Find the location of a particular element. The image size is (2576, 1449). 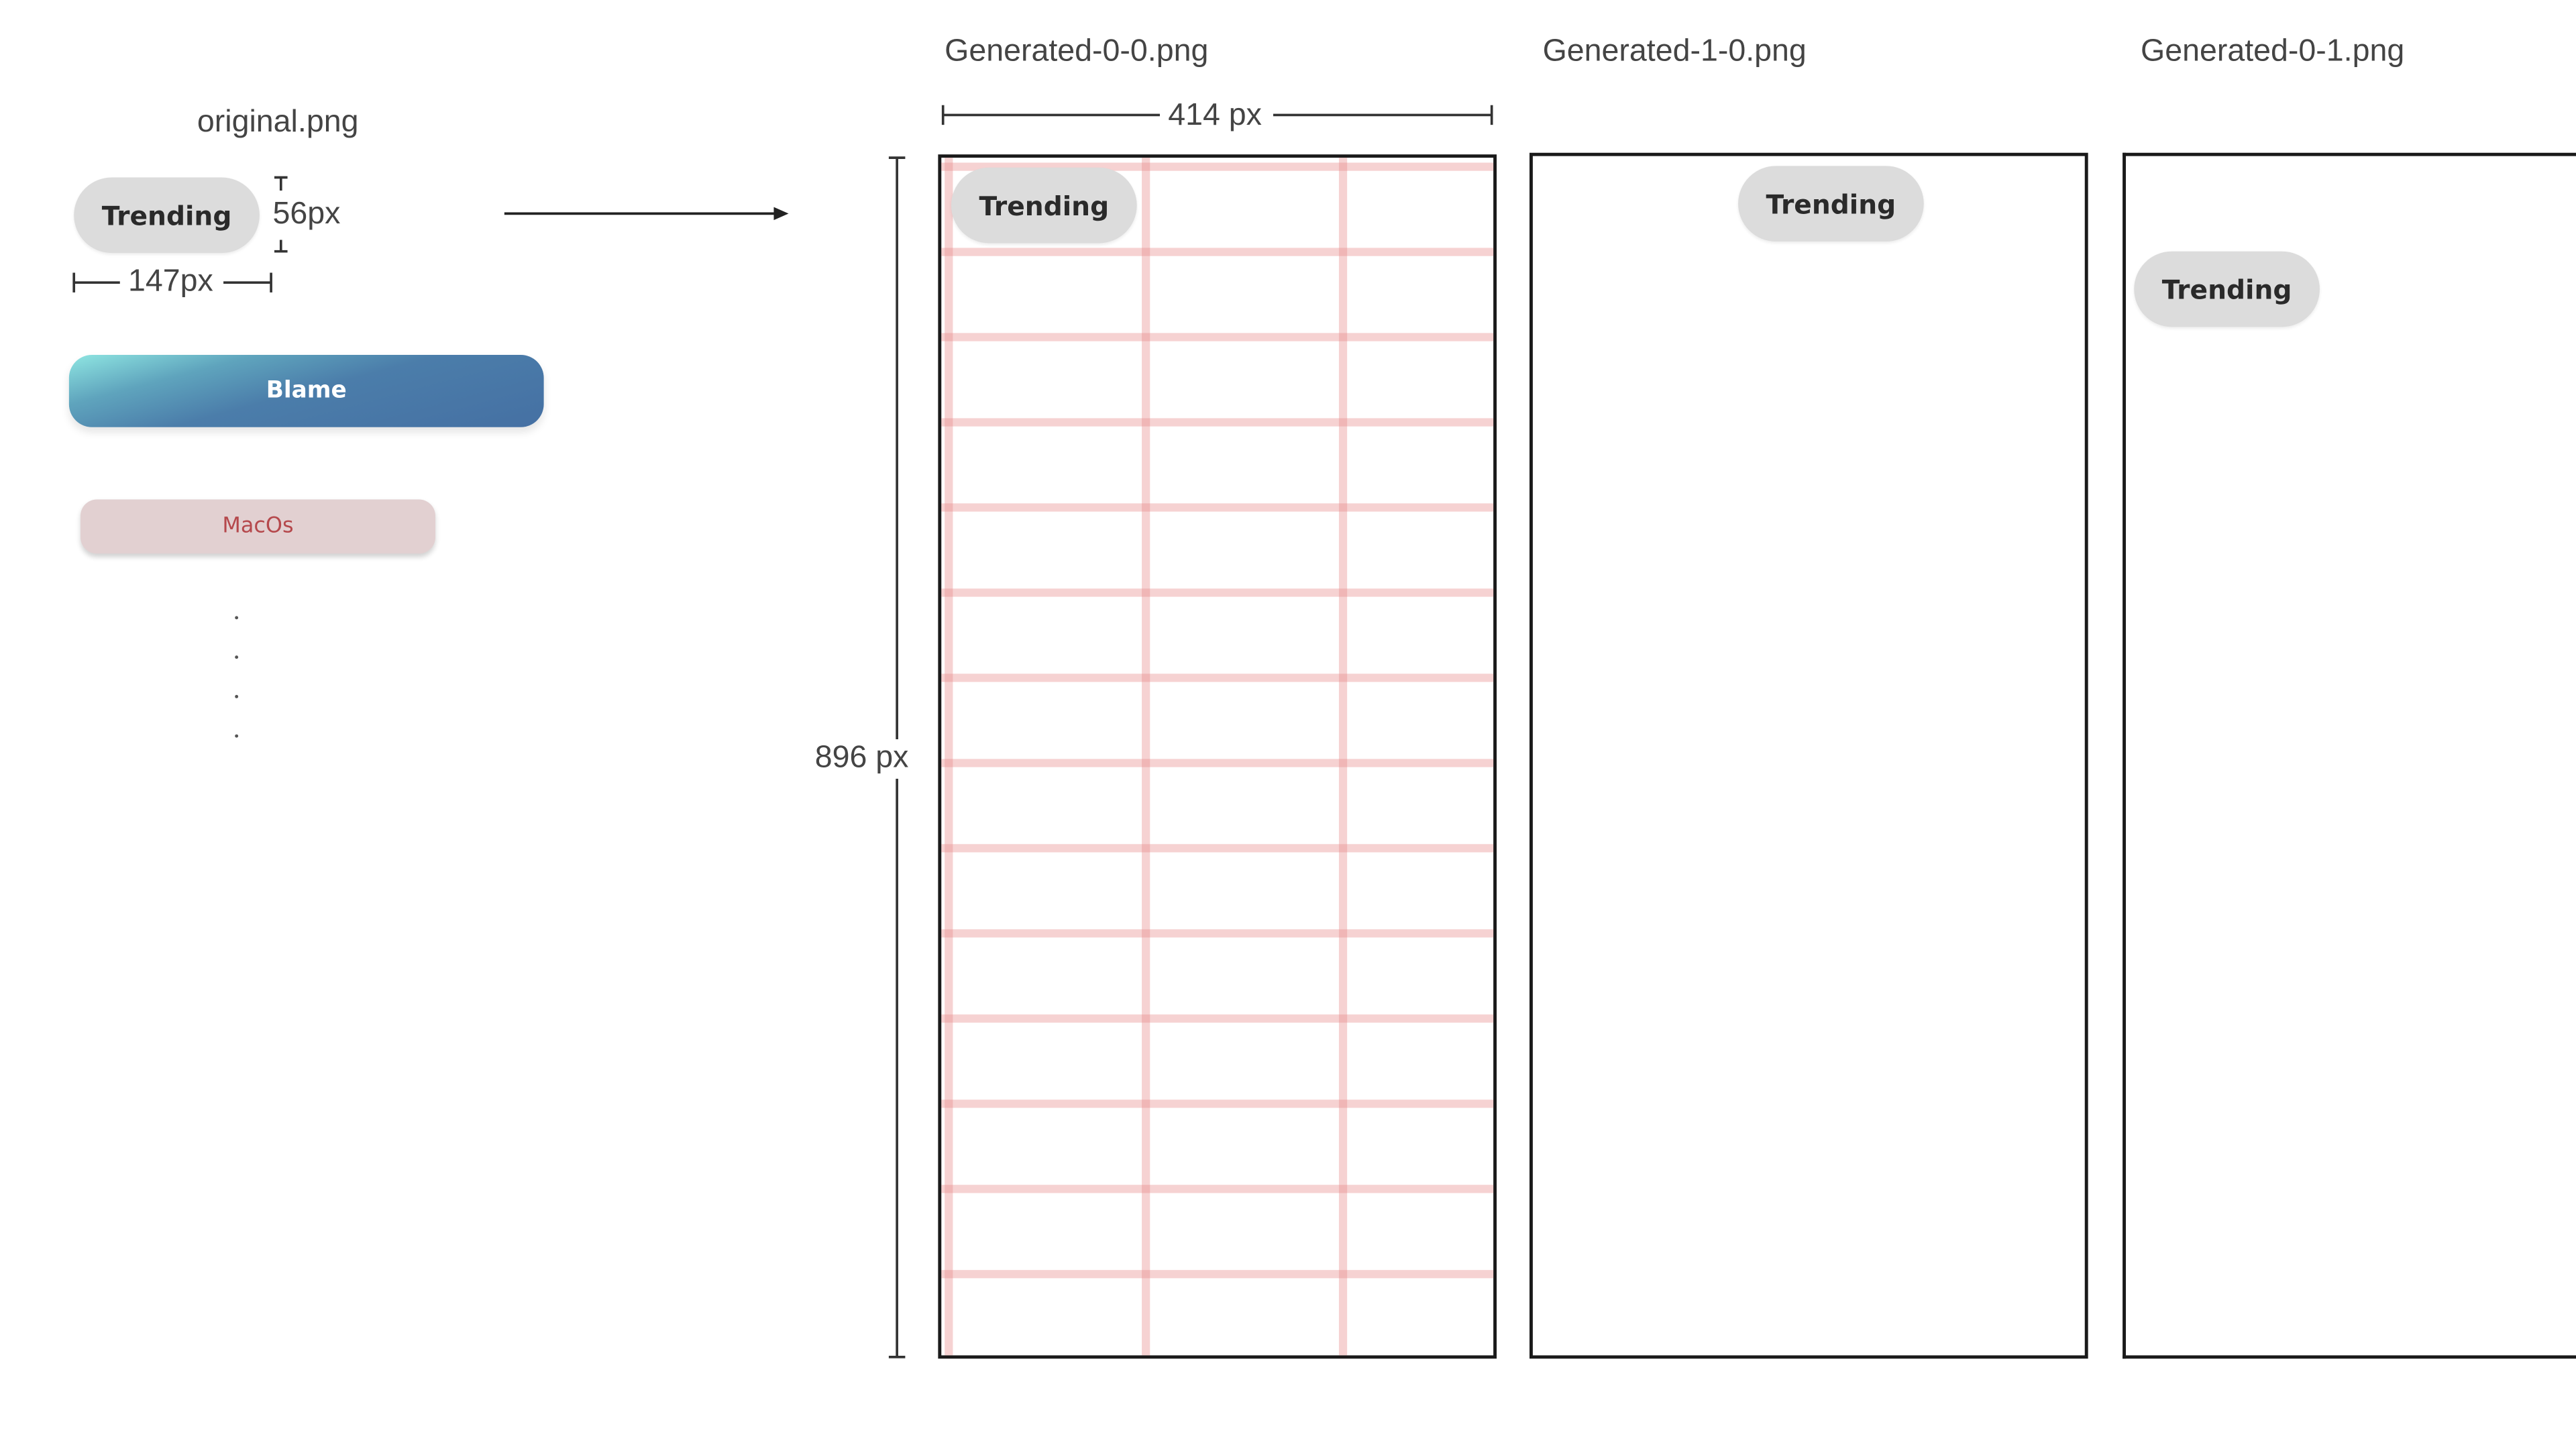

generated-0-1-title: Generated-0-1.png is located at coordinates (2273, 51).